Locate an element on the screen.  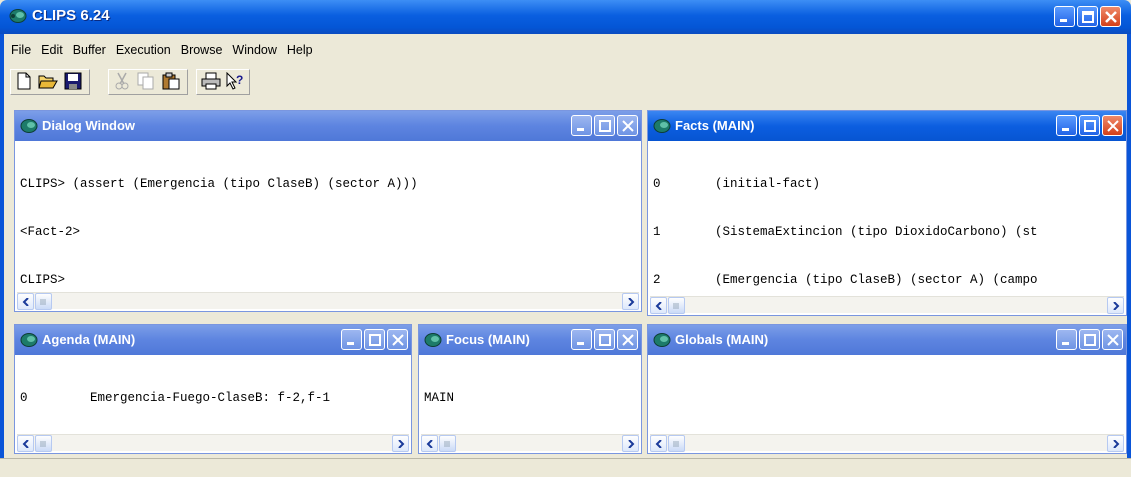
close-button is located at coordinates (1110, 16).